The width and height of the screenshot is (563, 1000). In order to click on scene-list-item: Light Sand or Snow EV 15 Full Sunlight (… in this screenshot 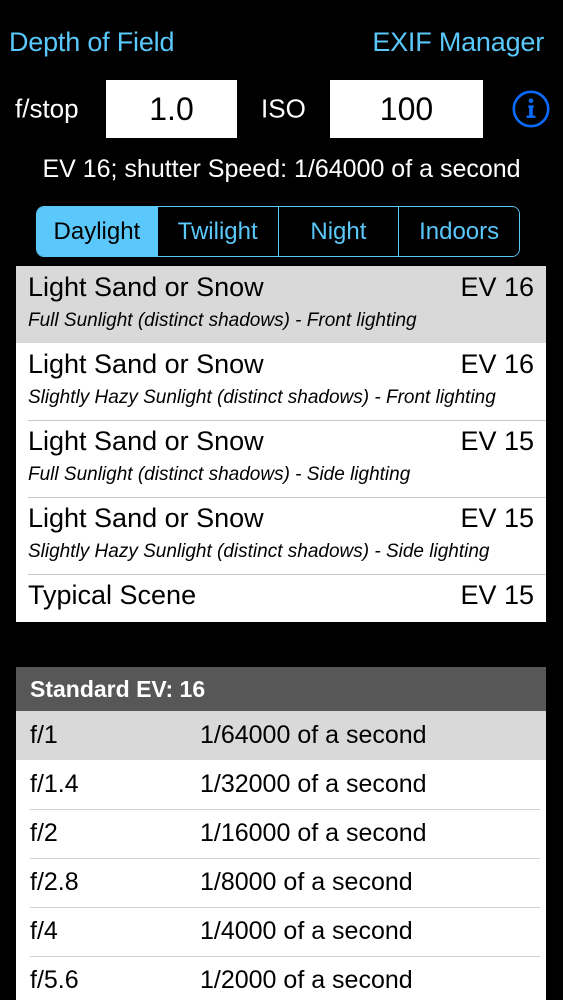, I will do `click(281, 458)`.